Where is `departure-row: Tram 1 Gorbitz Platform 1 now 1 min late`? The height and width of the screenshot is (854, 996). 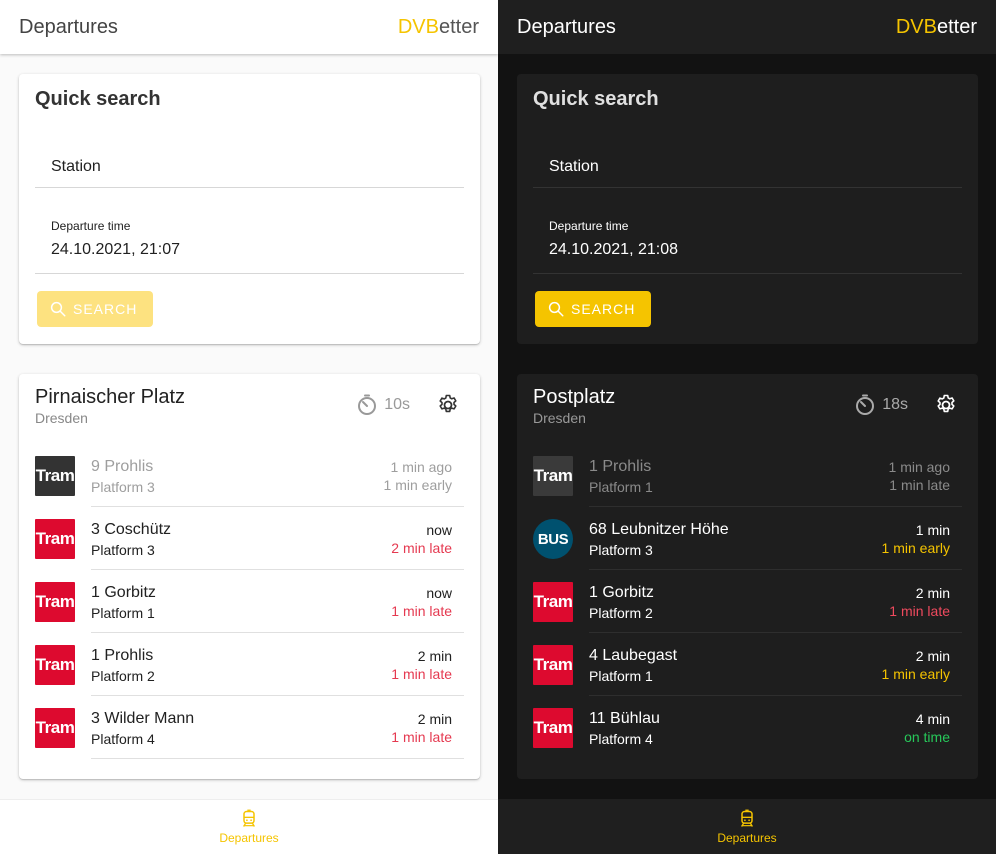
departure-row: Tram 1 Gorbitz Platform 1 now 1 min late is located at coordinates (249, 601).